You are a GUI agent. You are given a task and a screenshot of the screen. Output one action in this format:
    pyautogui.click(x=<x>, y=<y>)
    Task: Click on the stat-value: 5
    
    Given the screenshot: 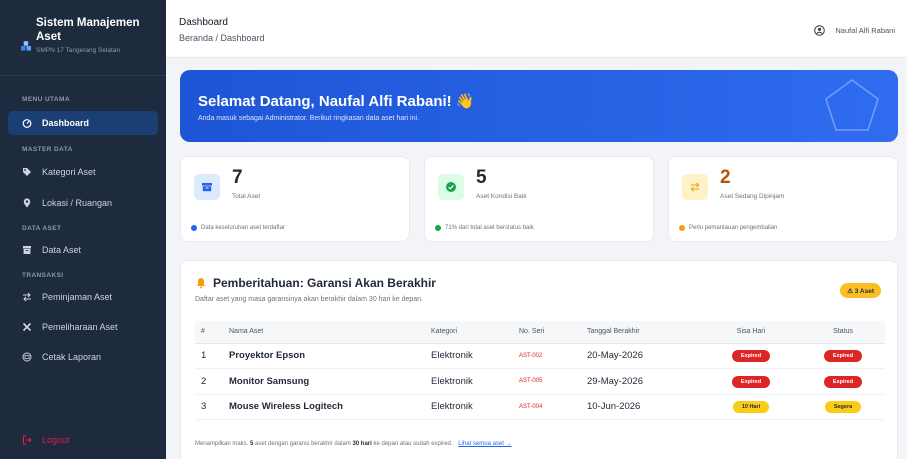 What is the action you would take?
    pyautogui.click(x=481, y=177)
    